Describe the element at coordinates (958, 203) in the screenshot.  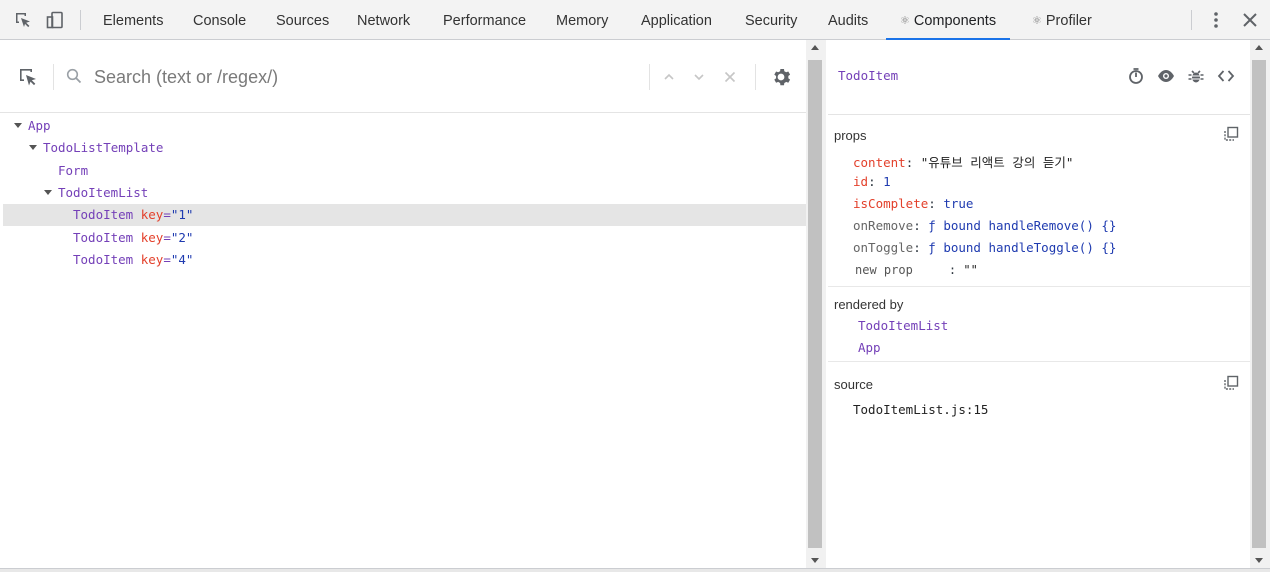
I see `prop-value: true` at that location.